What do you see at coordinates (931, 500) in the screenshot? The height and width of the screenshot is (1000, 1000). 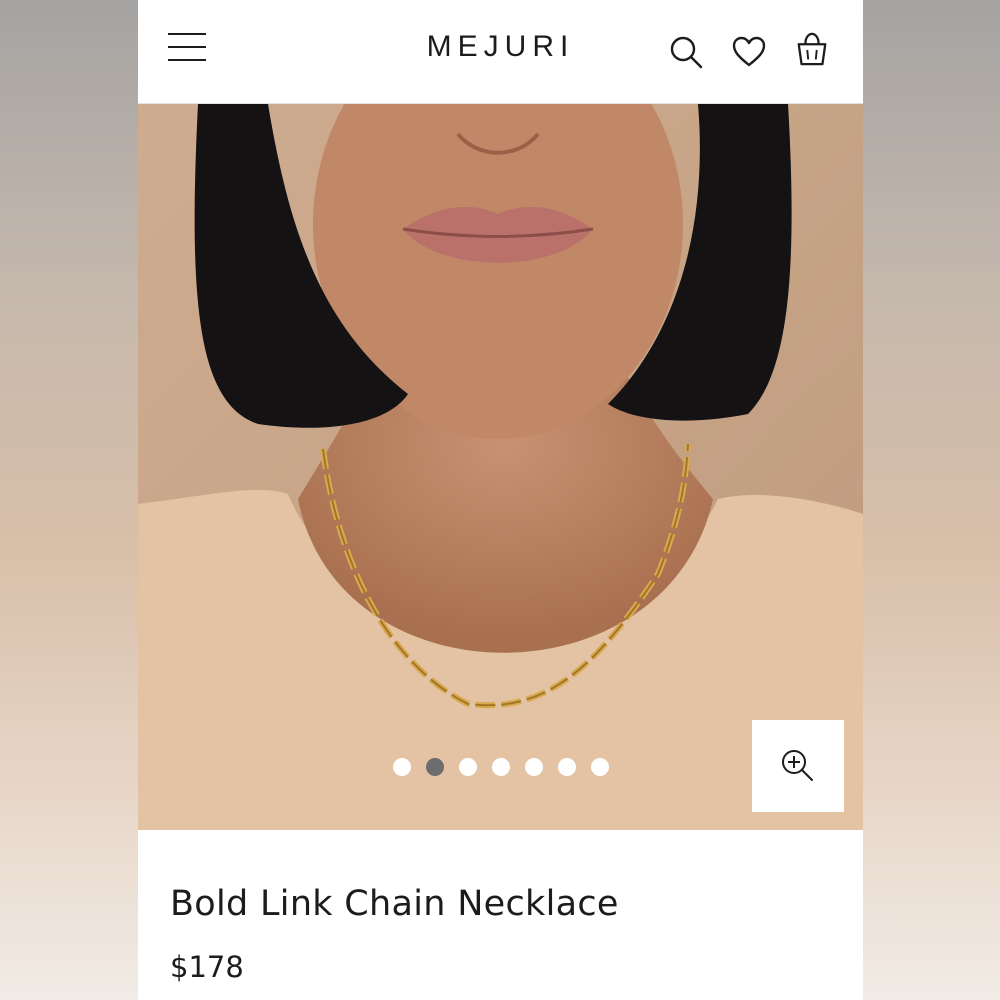 I see `right-blur-border` at bounding box center [931, 500].